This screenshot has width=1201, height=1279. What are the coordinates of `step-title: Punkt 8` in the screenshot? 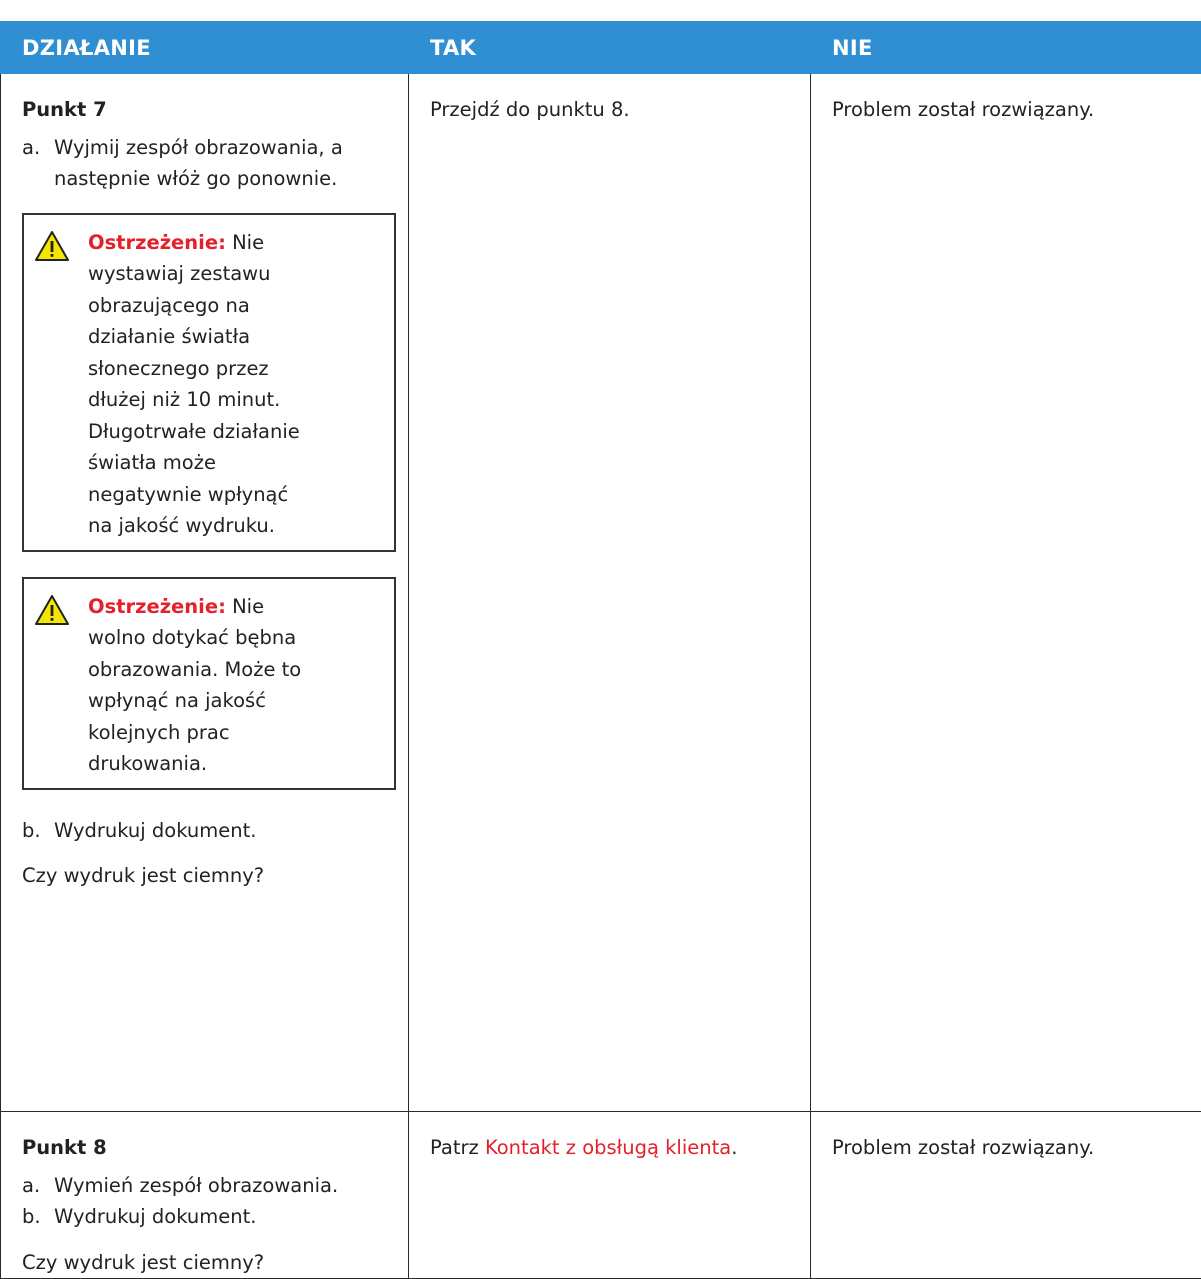 It's located at (204, 1148).